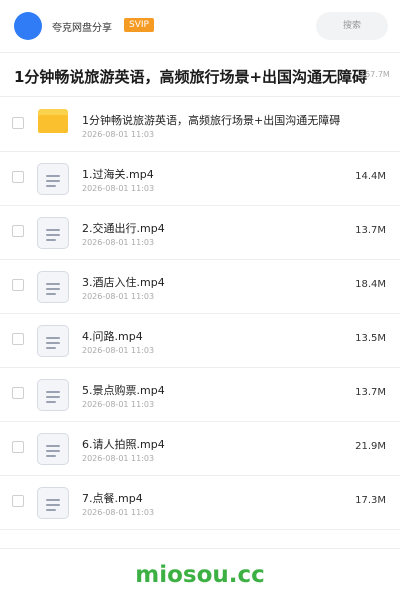 The height and width of the screenshot is (600, 400). I want to click on file-name: 1分钟畅说旅游英语，高频旅行场景+出国沟通无障碍, so click(211, 120).